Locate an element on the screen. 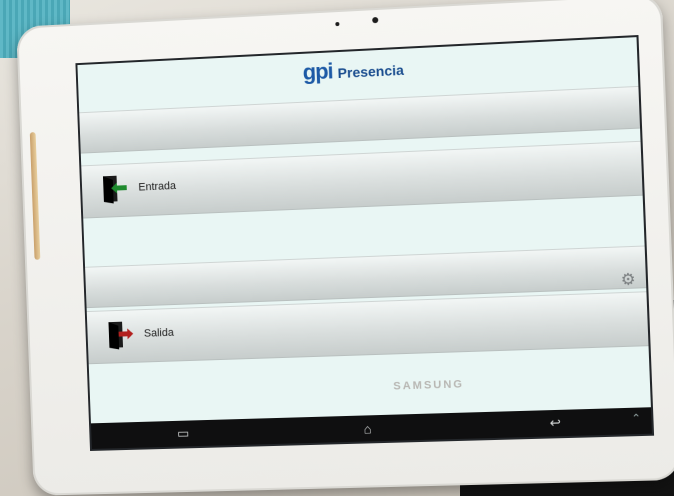 This screenshot has height=496, width=674. app-title-text: Presencia is located at coordinates (371, 71).